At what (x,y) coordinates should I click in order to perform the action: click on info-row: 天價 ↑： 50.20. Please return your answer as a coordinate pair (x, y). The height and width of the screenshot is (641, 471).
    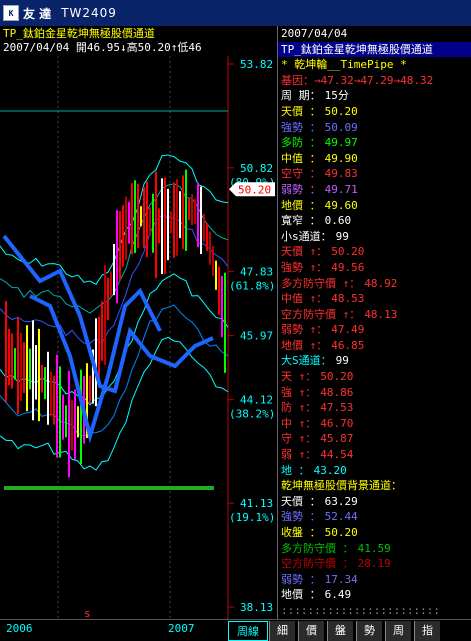
    Looking at the image, I should click on (374, 252).